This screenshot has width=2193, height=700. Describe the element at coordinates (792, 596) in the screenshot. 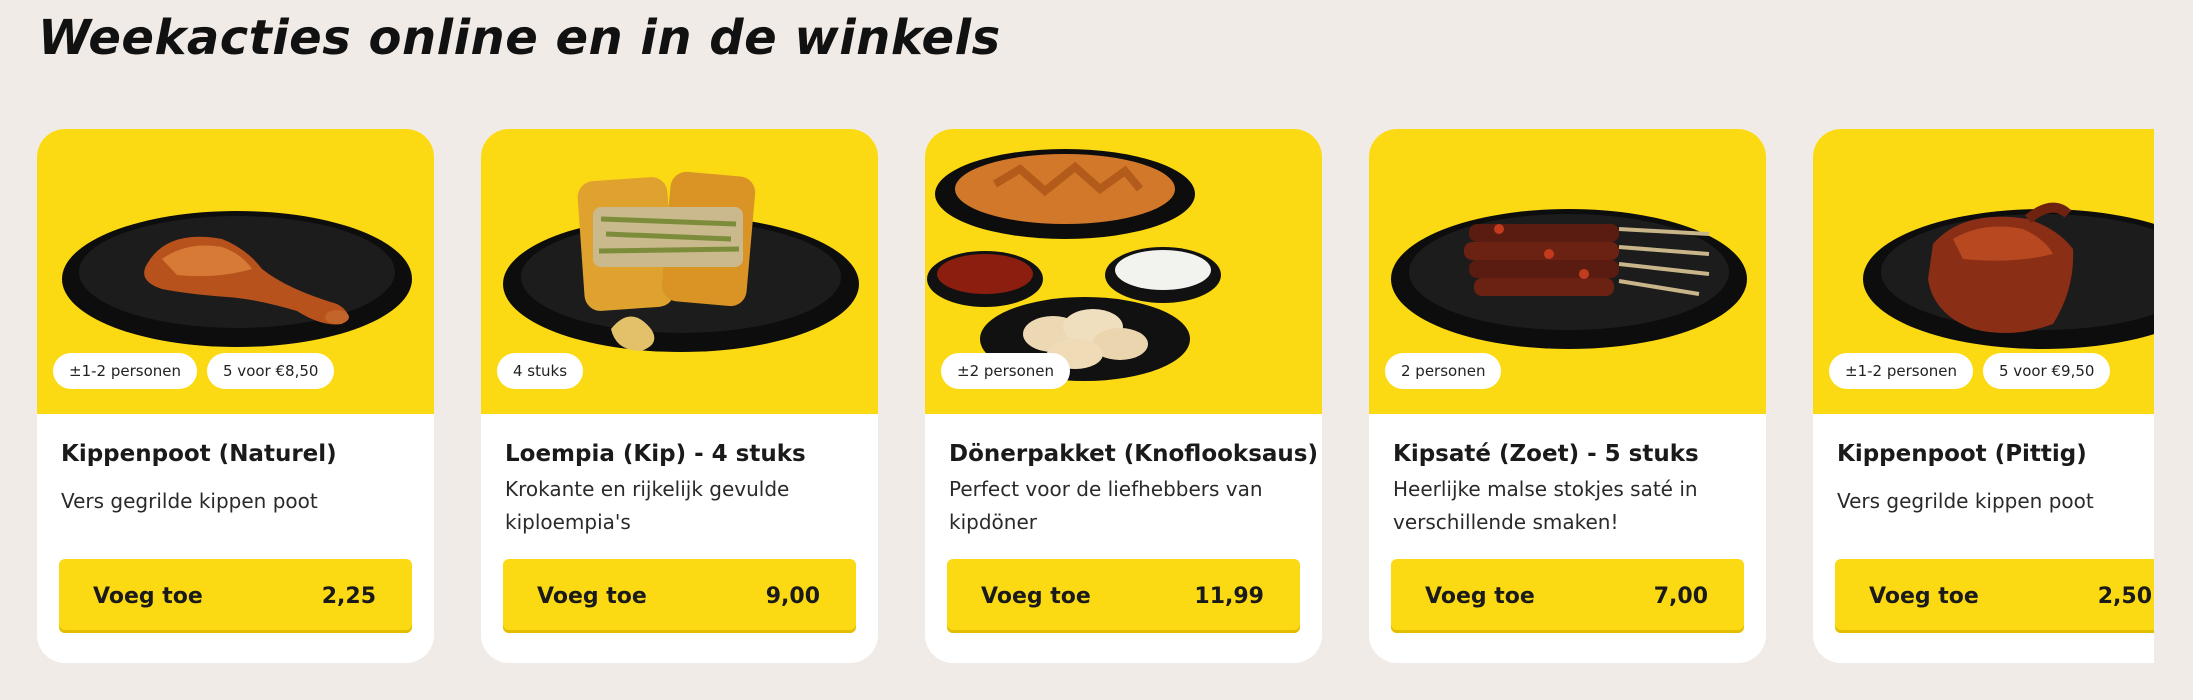

I see `price: 9,00` at that location.